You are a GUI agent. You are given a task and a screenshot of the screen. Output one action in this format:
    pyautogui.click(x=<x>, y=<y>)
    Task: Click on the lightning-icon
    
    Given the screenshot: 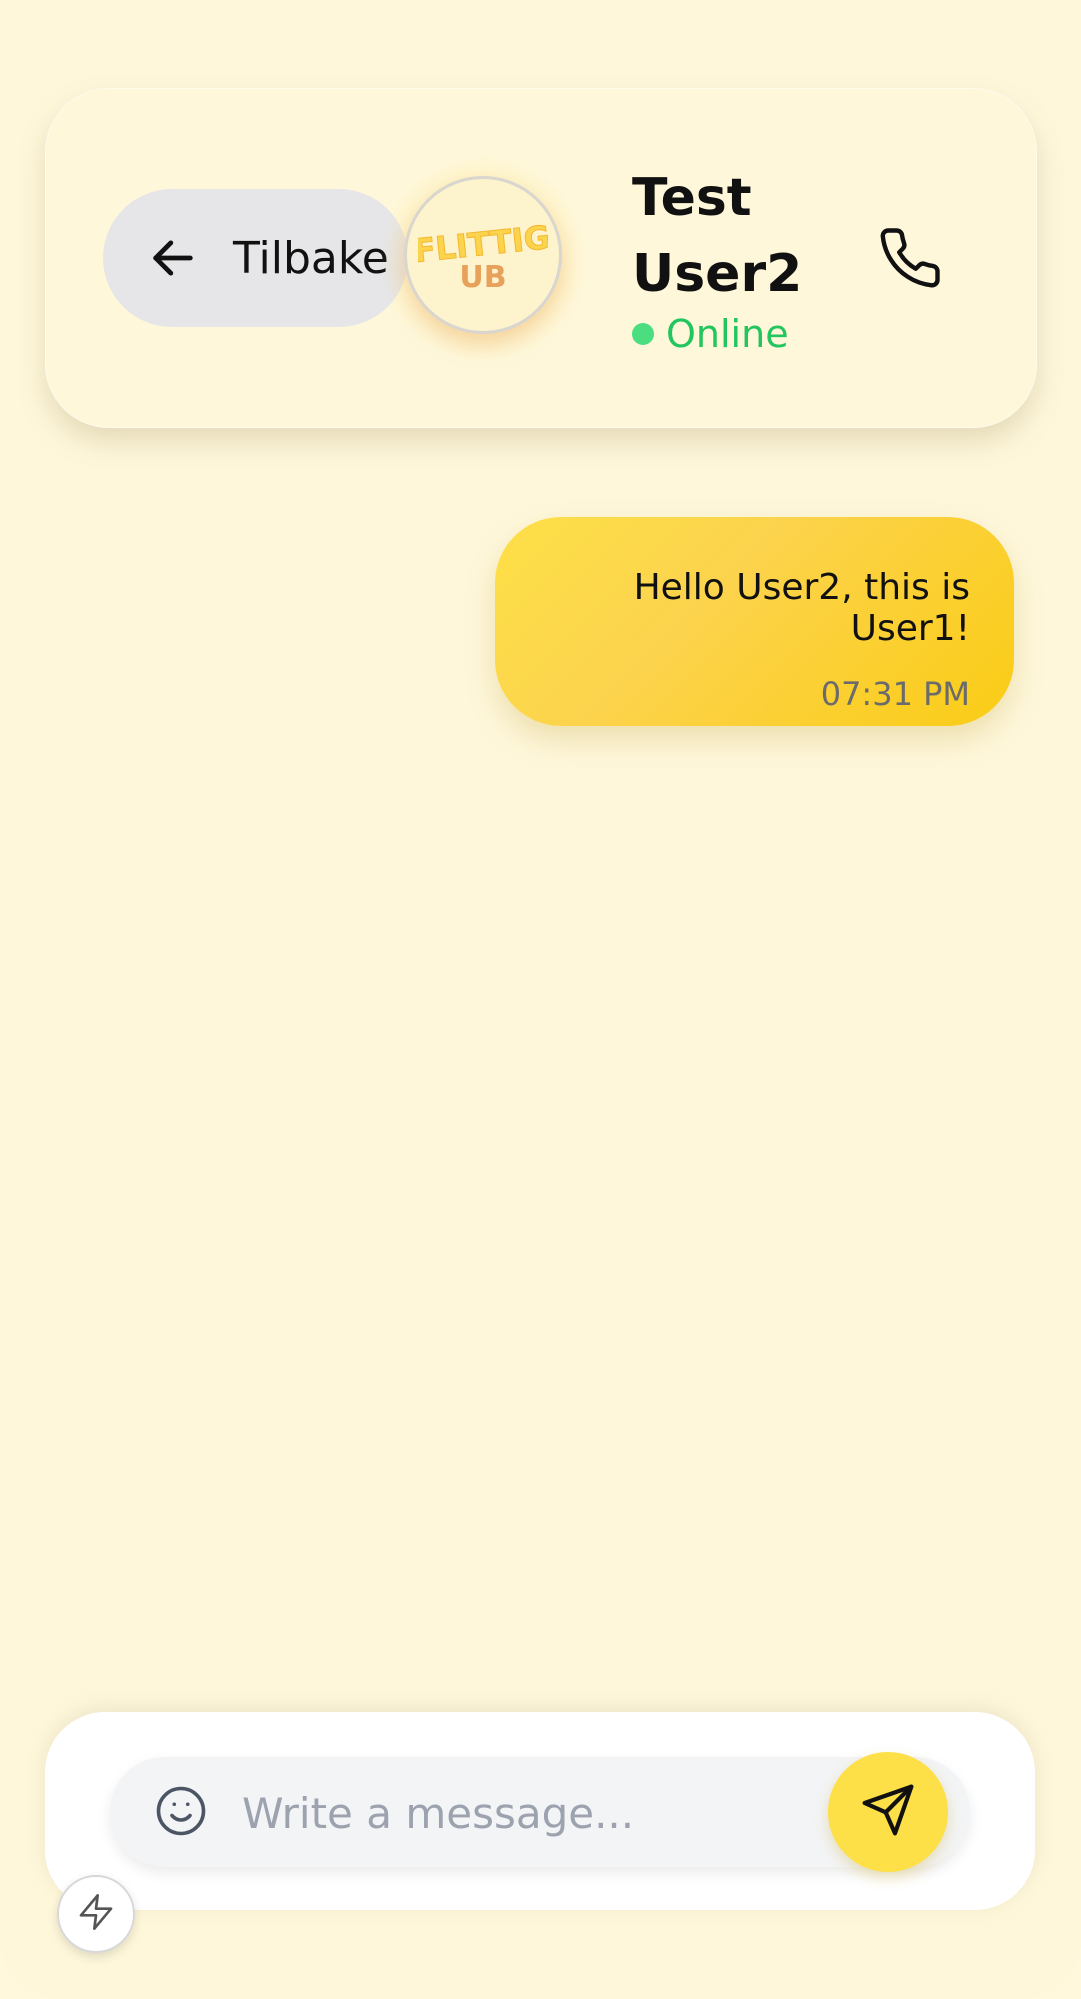 What is the action you would take?
    pyautogui.click(x=96, y=1914)
    